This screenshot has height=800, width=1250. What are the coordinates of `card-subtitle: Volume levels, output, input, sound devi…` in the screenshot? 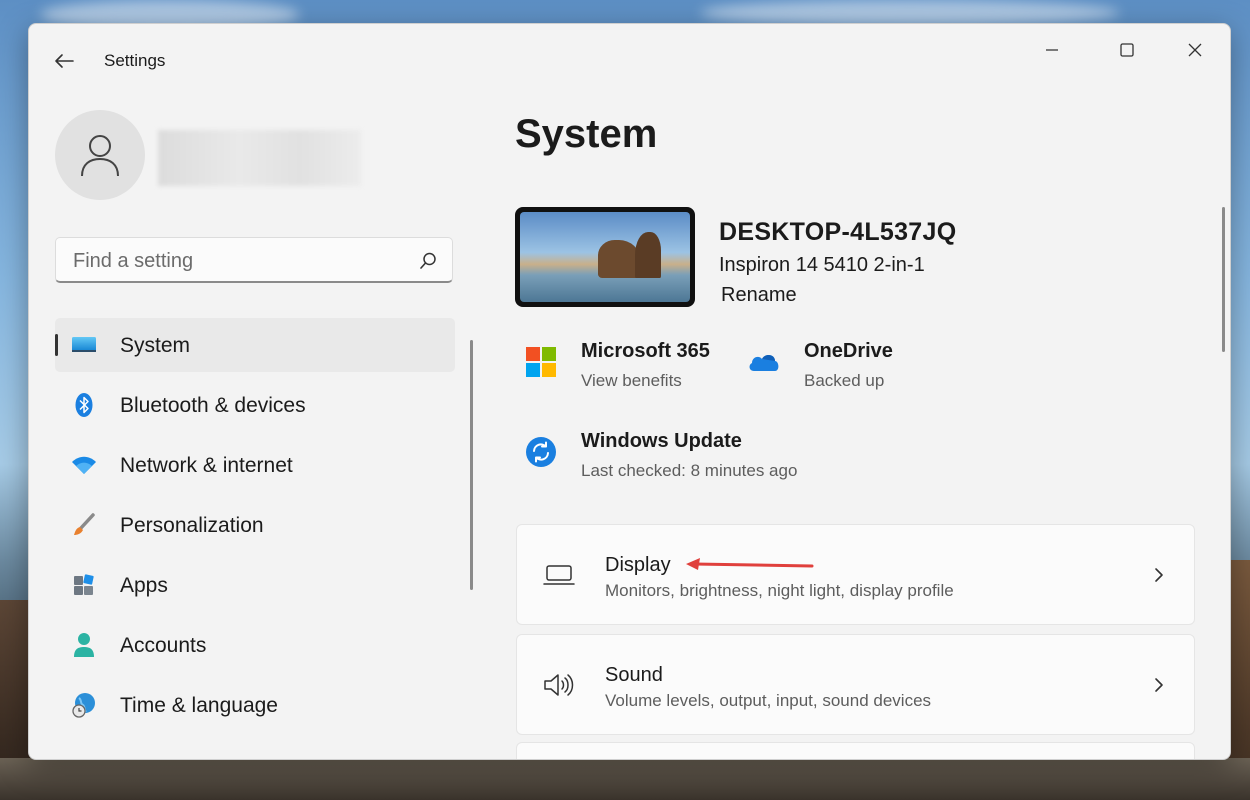 It's located at (768, 700).